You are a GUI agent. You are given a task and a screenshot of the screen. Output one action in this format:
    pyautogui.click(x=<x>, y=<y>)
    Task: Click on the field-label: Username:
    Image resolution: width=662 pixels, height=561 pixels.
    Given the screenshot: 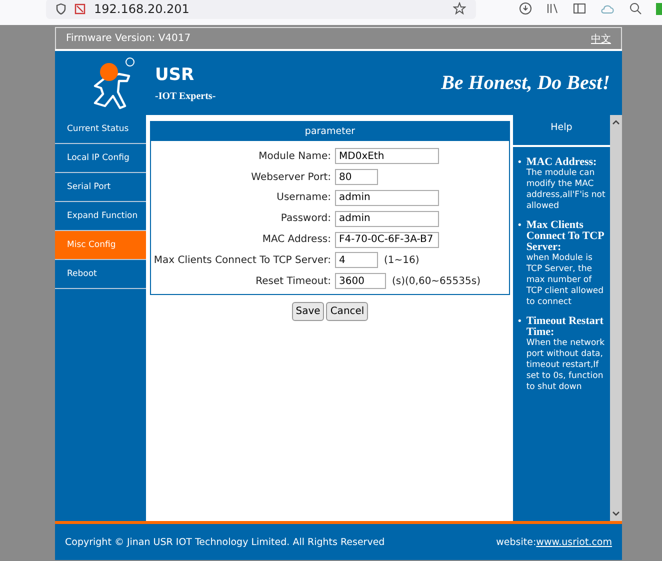 What is the action you would take?
    pyautogui.click(x=304, y=198)
    